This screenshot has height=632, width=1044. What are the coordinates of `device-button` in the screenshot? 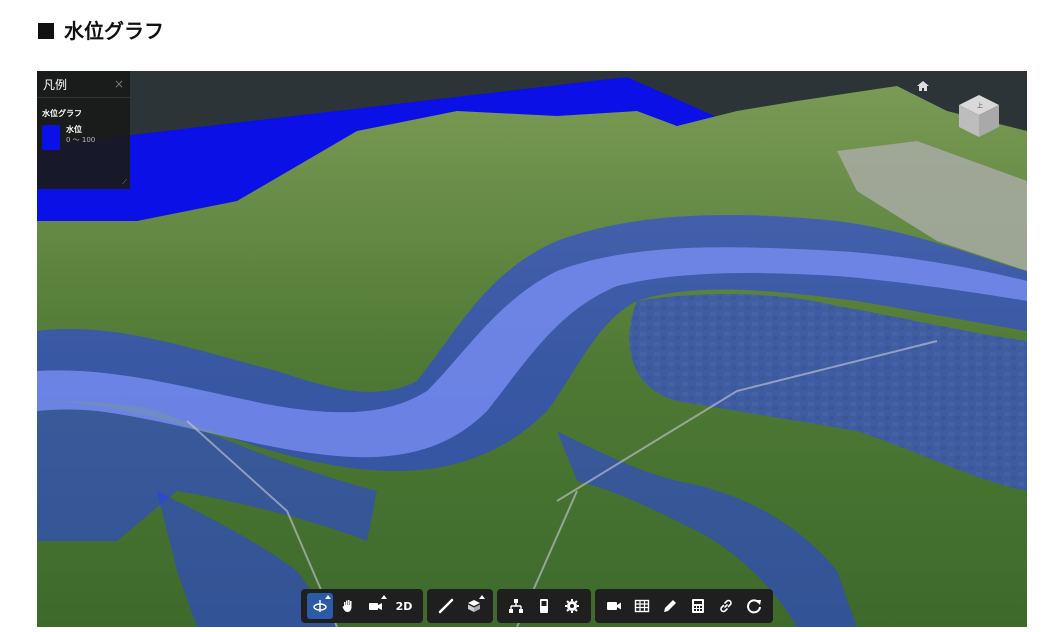 It's located at (544, 606).